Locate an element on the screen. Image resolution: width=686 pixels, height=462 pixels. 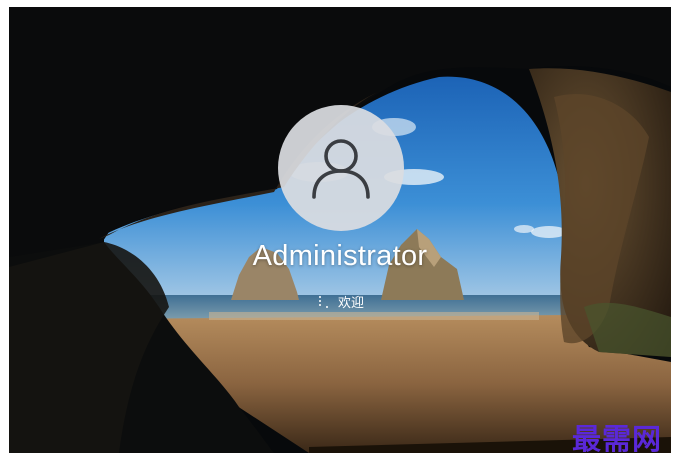
site-watermark: 最需网 is located at coordinates (616, 439).